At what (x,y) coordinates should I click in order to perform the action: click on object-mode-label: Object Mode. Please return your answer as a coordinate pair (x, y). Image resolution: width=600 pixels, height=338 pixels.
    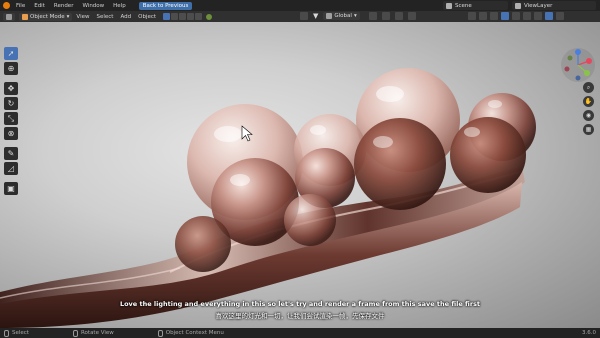
    Looking at the image, I should click on (47, 16).